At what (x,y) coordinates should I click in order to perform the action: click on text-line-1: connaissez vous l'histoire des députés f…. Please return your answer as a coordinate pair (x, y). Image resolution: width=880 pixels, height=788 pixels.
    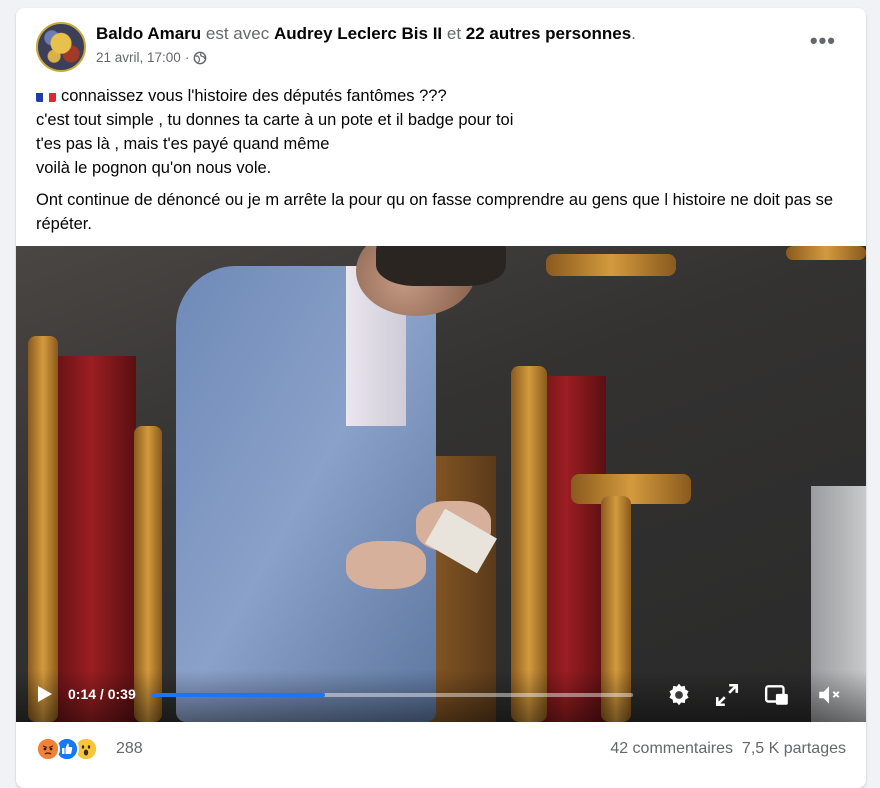
    Looking at the image, I should click on (441, 96).